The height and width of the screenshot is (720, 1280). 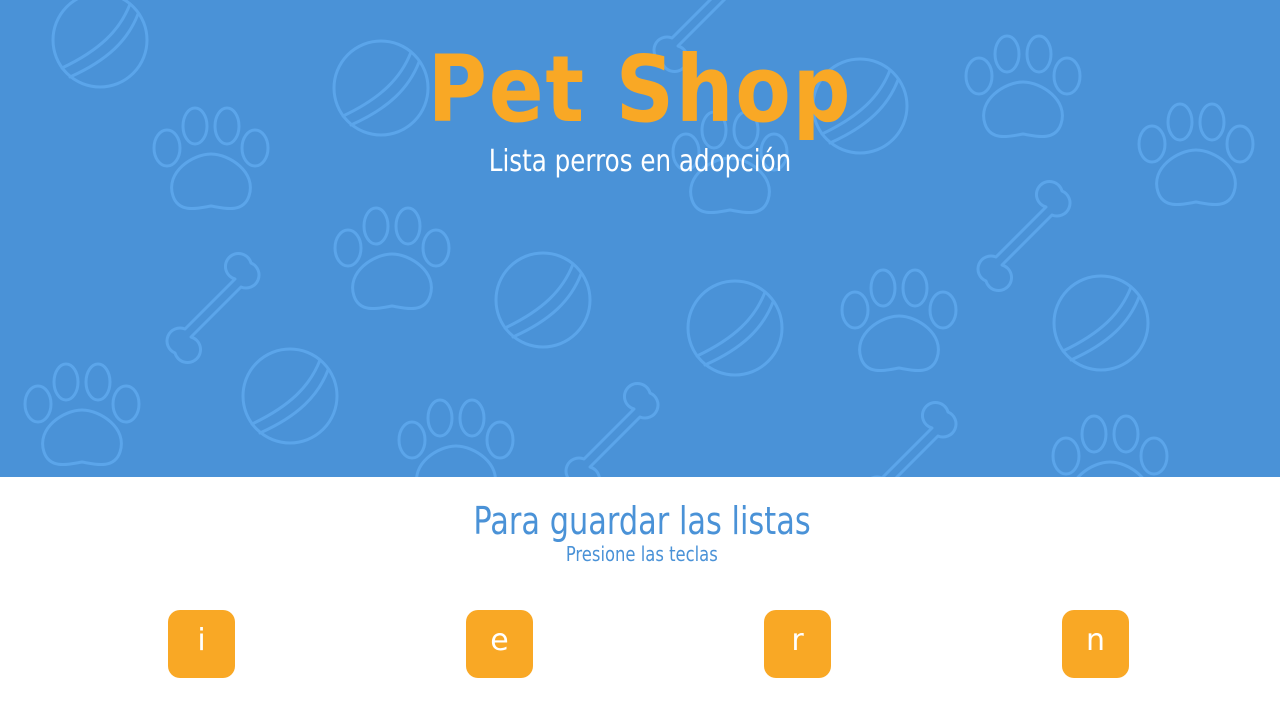 I want to click on key-button-e: e, so click(x=499, y=644).